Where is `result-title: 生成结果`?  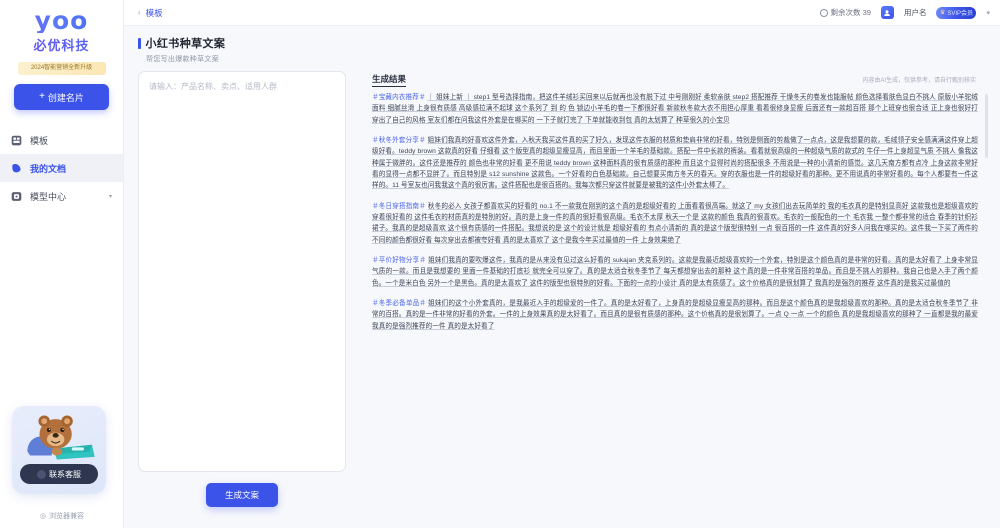
result-title: 生成结果 is located at coordinates (389, 80).